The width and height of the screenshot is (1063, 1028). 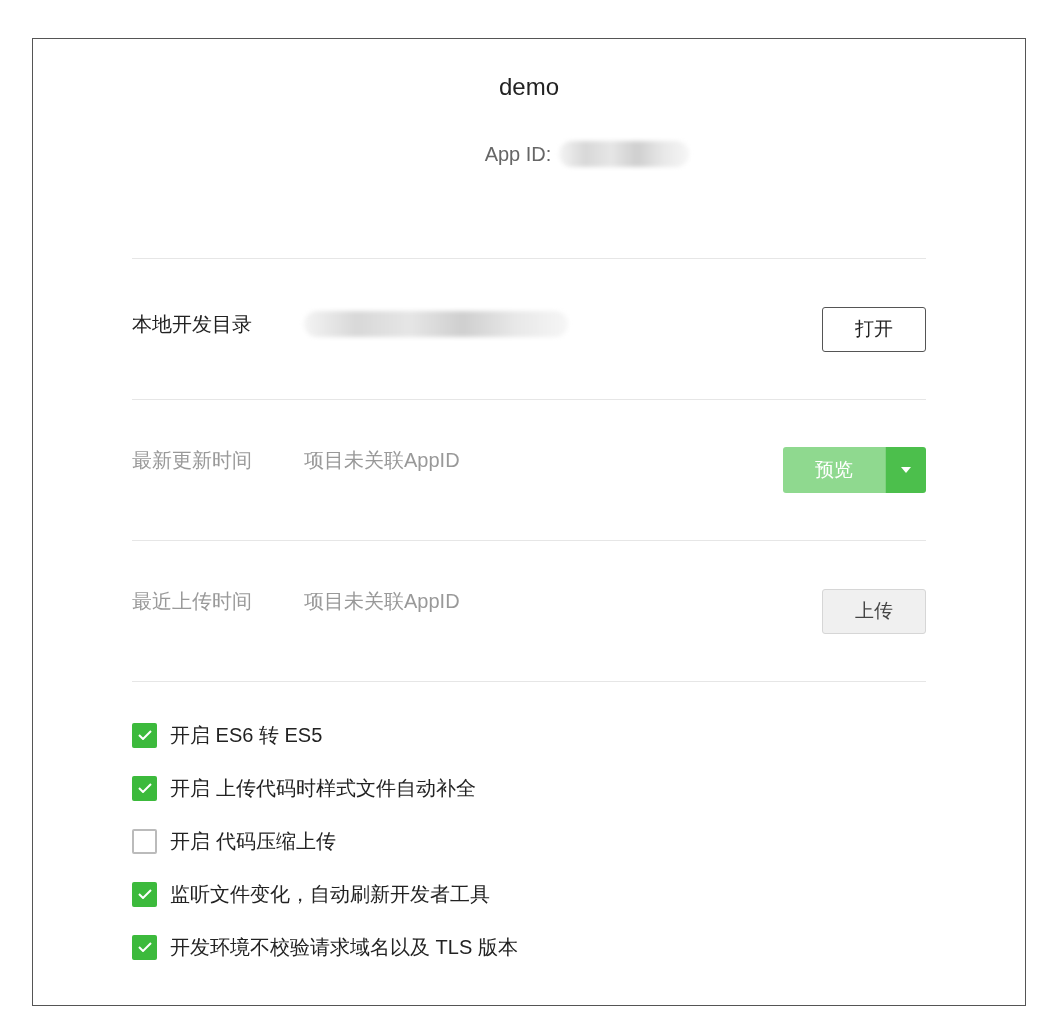 What do you see at coordinates (192, 601) in the screenshot?
I see `row-label: 最近上传时间` at bounding box center [192, 601].